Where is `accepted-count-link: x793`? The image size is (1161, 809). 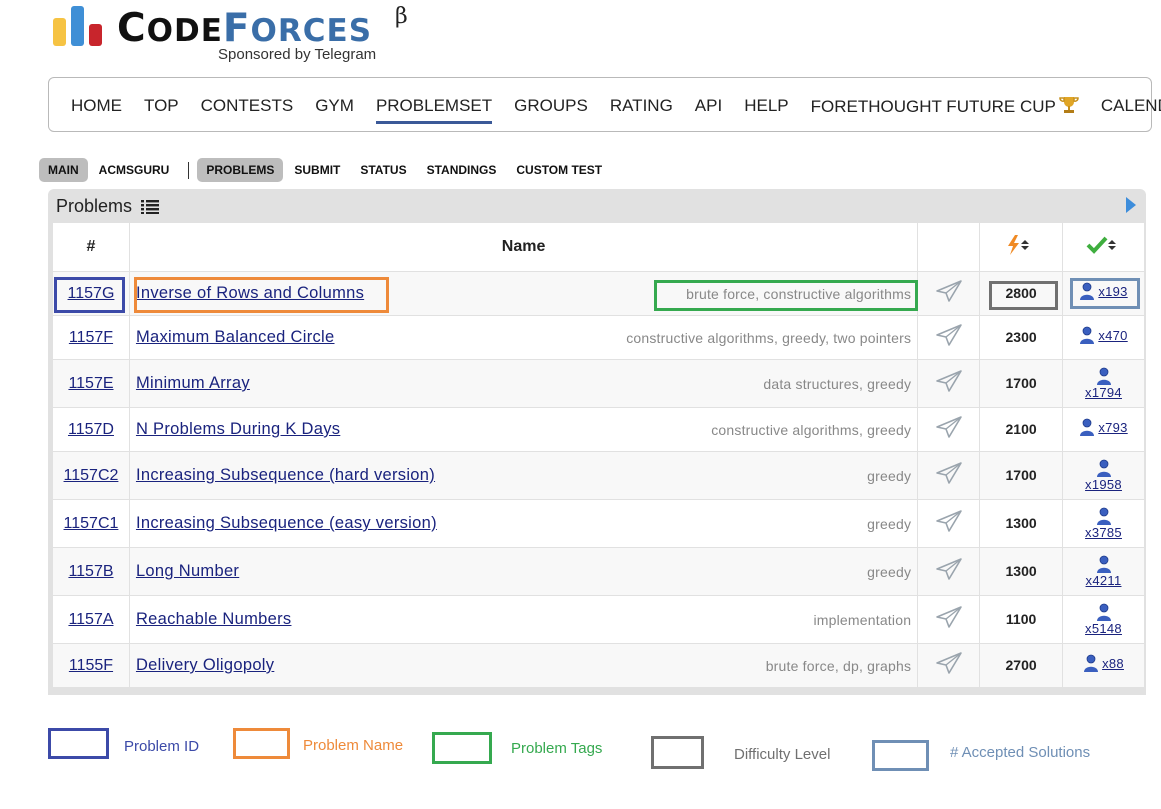
accepted-count-link: x793 is located at coordinates (1103, 427).